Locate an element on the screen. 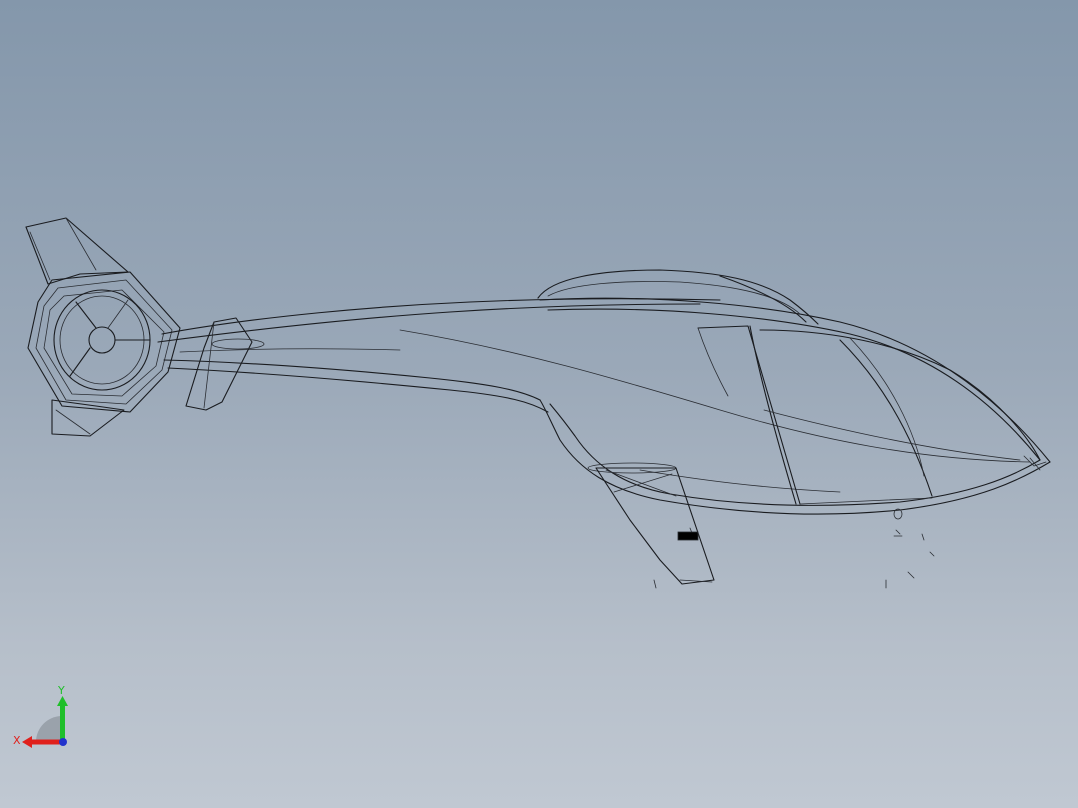 The height and width of the screenshot is (808, 1078). coordinate-triad: Y X is located at coordinates (40, 716).